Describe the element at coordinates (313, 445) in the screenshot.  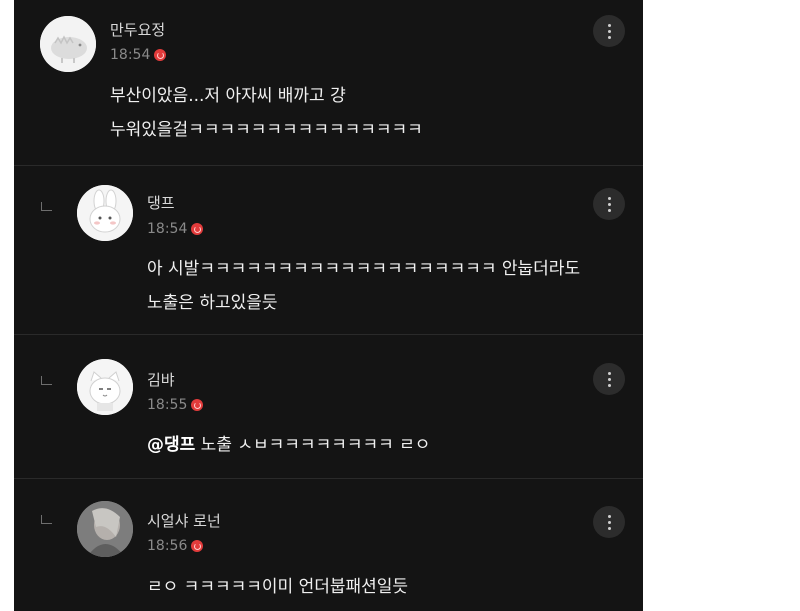
I see `comment-text: 노출 ㅅㅂㅋㅋㅋㅋㅋㅋㅋㅋ ㄹㅇ` at that location.